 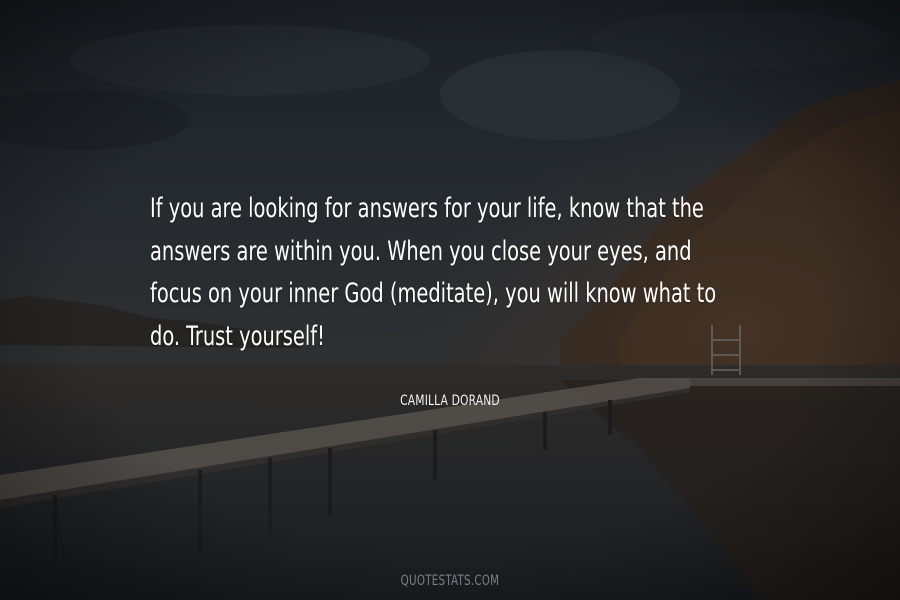 I want to click on quote-line: do. Trust yourself!, so click(x=237, y=336).